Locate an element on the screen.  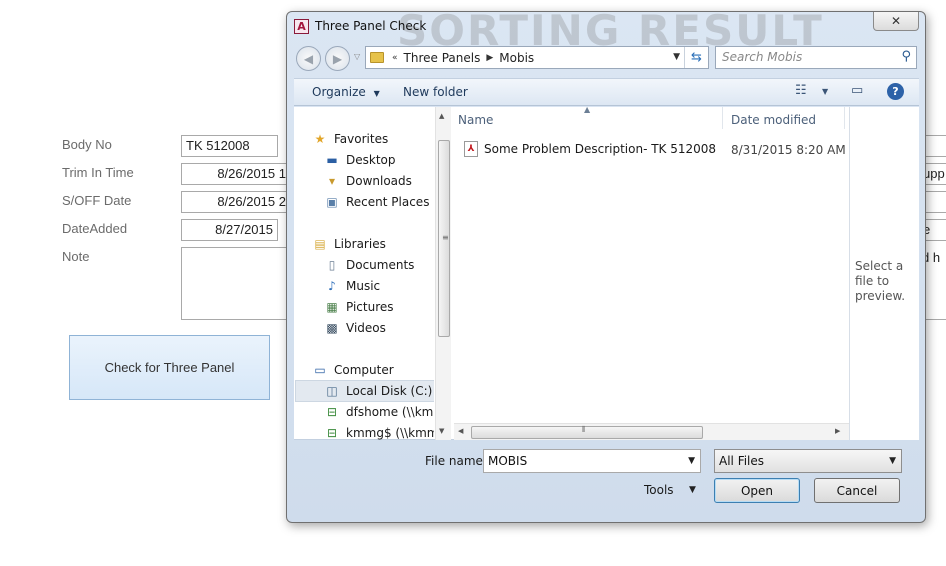
file-horizontal-scrollbar: ◀ ⦀ ▶ is located at coordinates (651, 431).